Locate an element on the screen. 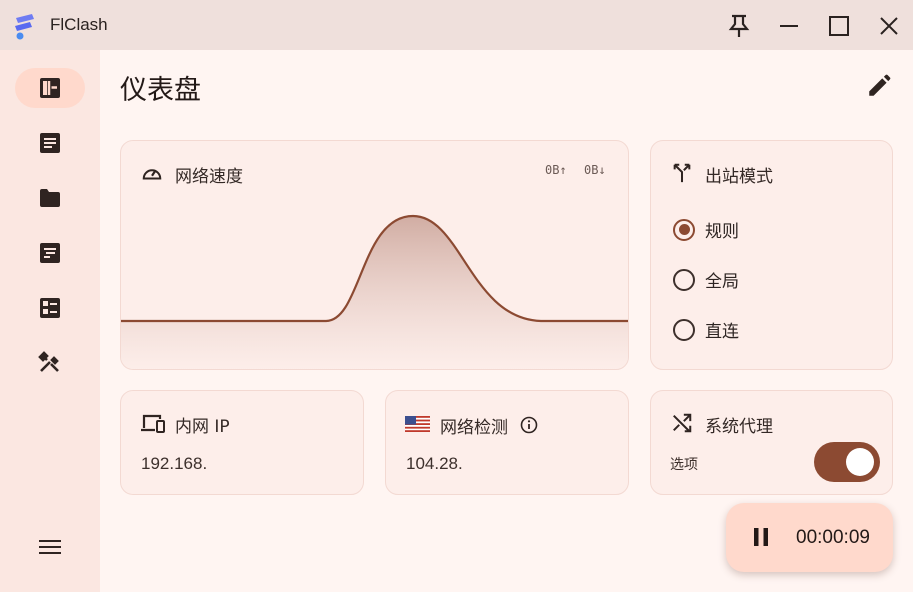 This screenshot has width=913, height=592. sidebar-item-dashboard is located at coordinates (50, 88).